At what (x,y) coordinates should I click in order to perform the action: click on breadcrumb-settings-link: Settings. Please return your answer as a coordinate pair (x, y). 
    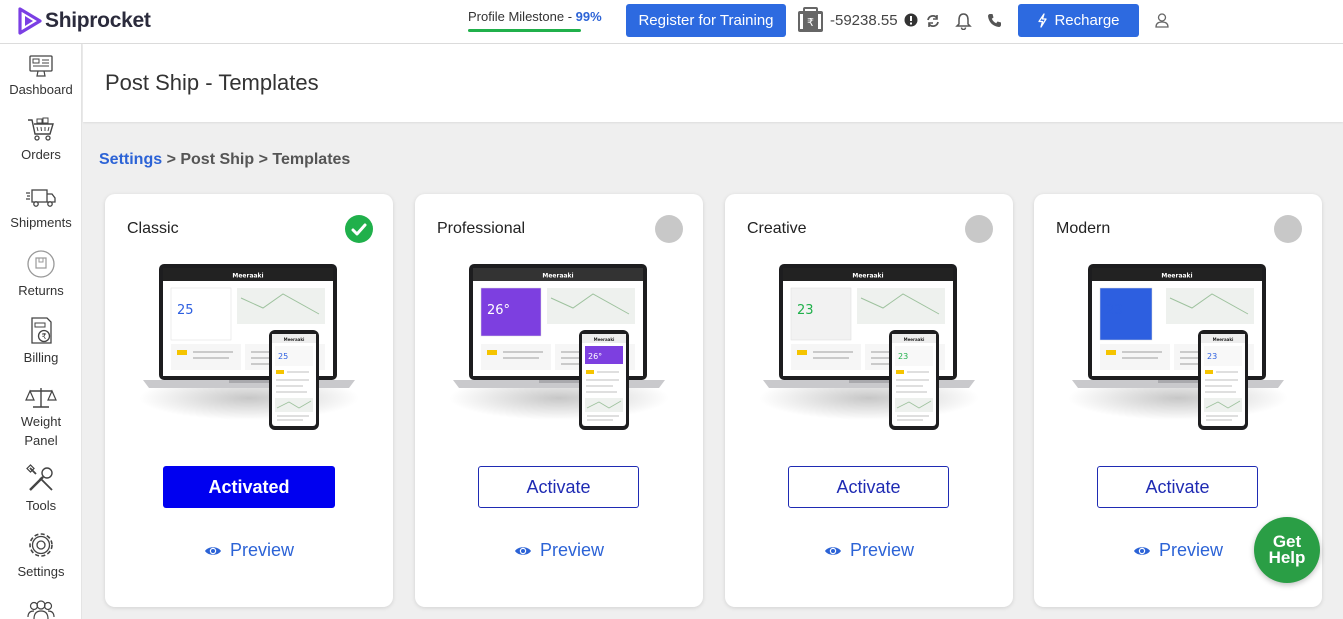
    Looking at the image, I should click on (130, 159).